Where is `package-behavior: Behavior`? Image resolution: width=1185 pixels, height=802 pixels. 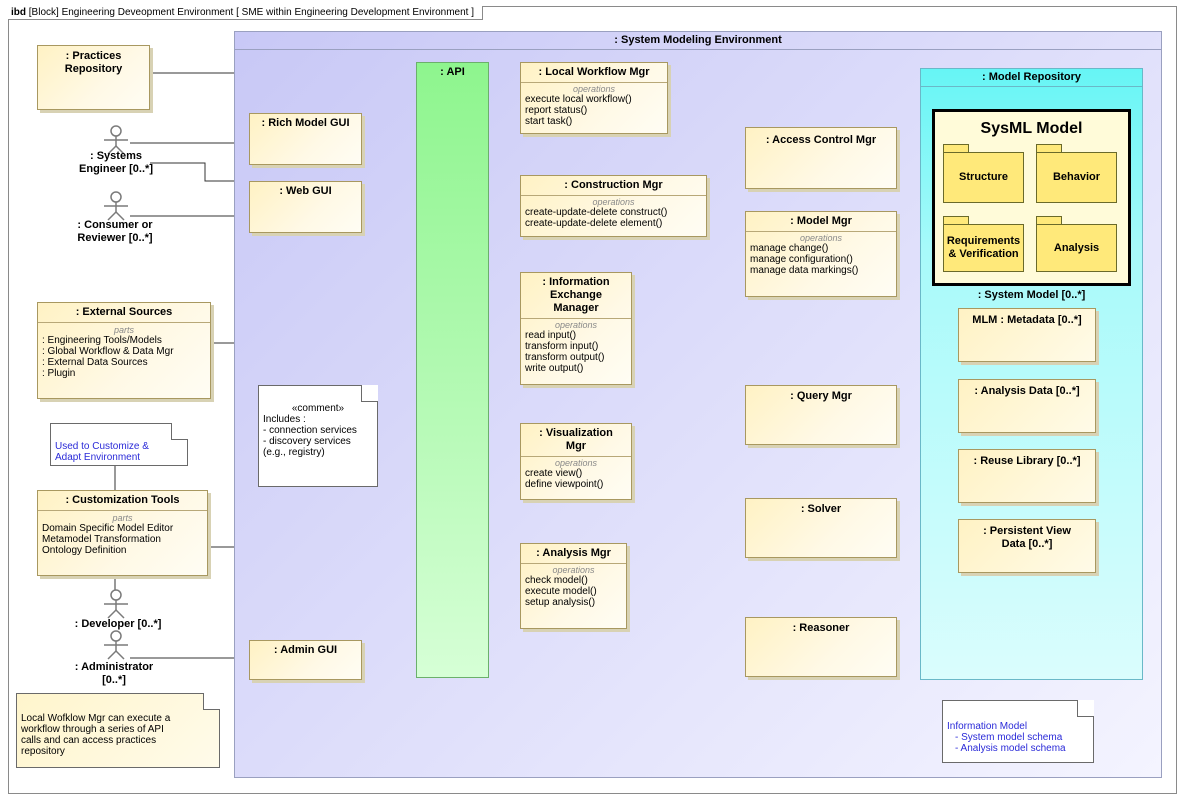 package-behavior: Behavior is located at coordinates (1076, 177).